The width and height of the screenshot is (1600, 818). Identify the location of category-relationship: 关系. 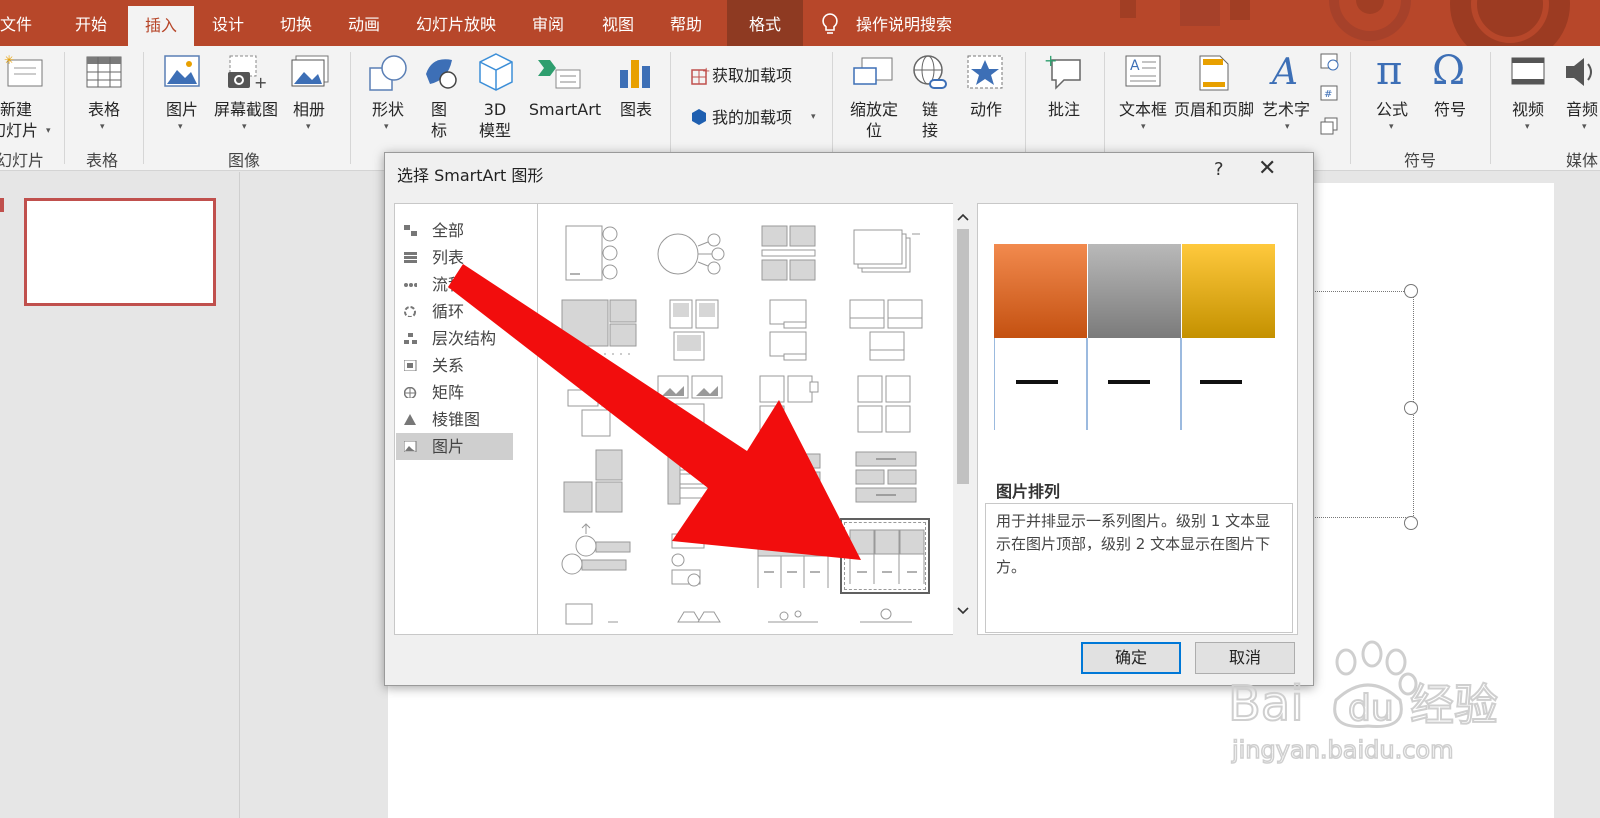
(454, 365).